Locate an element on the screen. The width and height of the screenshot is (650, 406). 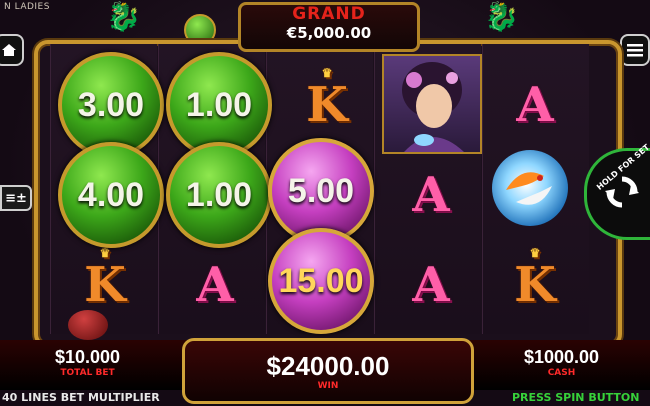
refresh-icon is located at coordinates (622, 192).